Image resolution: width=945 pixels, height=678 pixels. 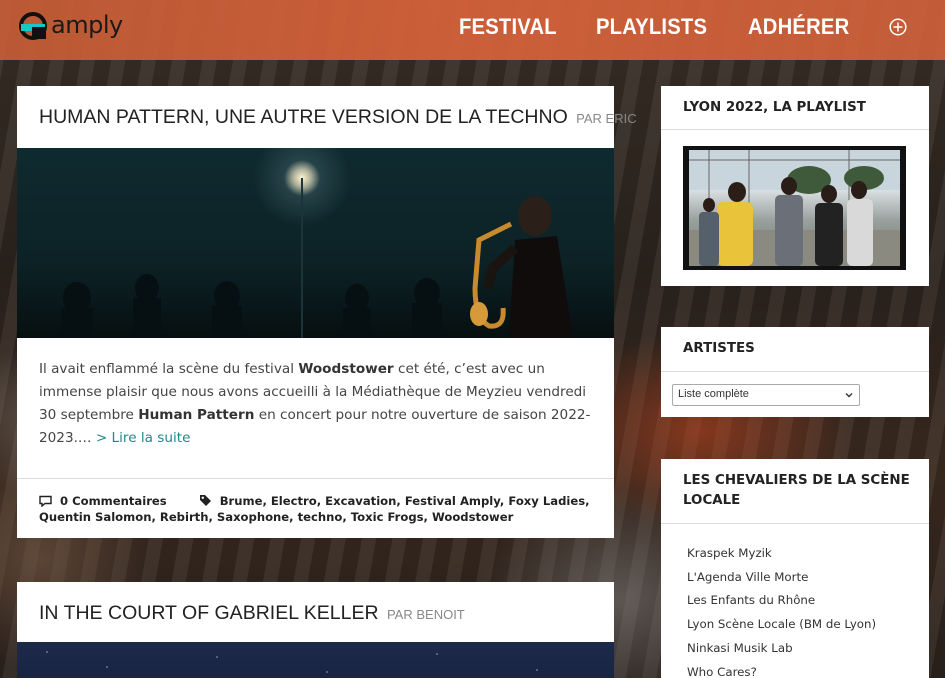 What do you see at coordinates (606, 118) in the screenshot?
I see `post-author: PAR ERIC` at bounding box center [606, 118].